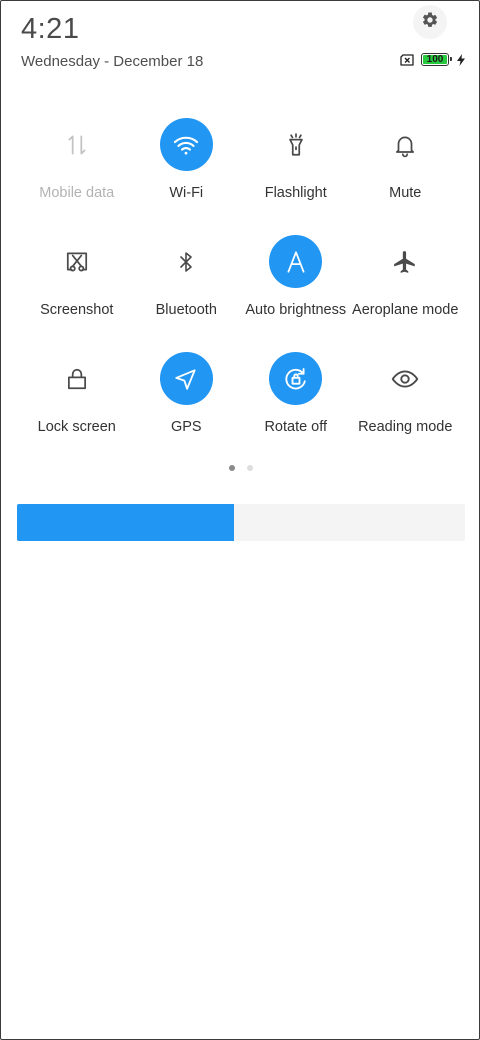  I want to click on battery-icon: 100, so click(436, 59).